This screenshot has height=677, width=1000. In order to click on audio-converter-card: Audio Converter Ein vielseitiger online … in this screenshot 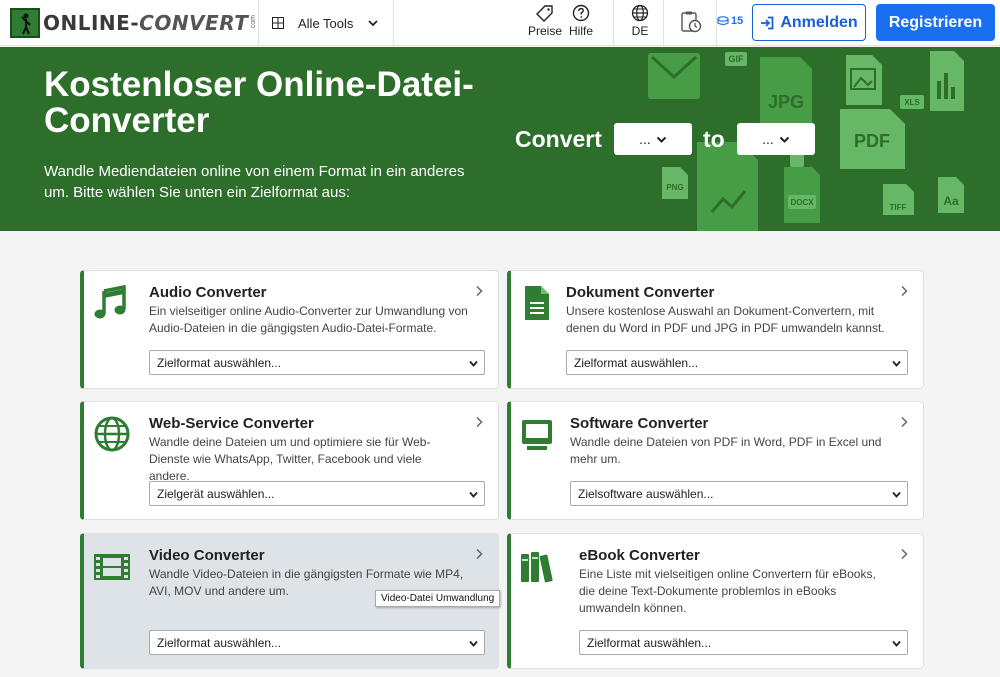, I will do `click(289, 329)`.